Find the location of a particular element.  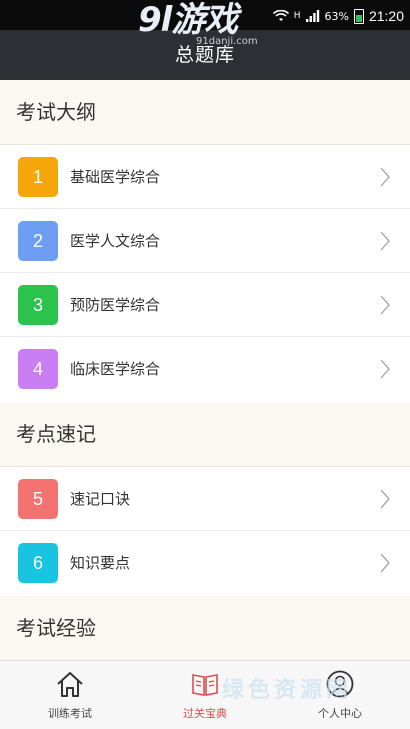

item-label: 临床医学综合 is located at coordinates (115, 369).